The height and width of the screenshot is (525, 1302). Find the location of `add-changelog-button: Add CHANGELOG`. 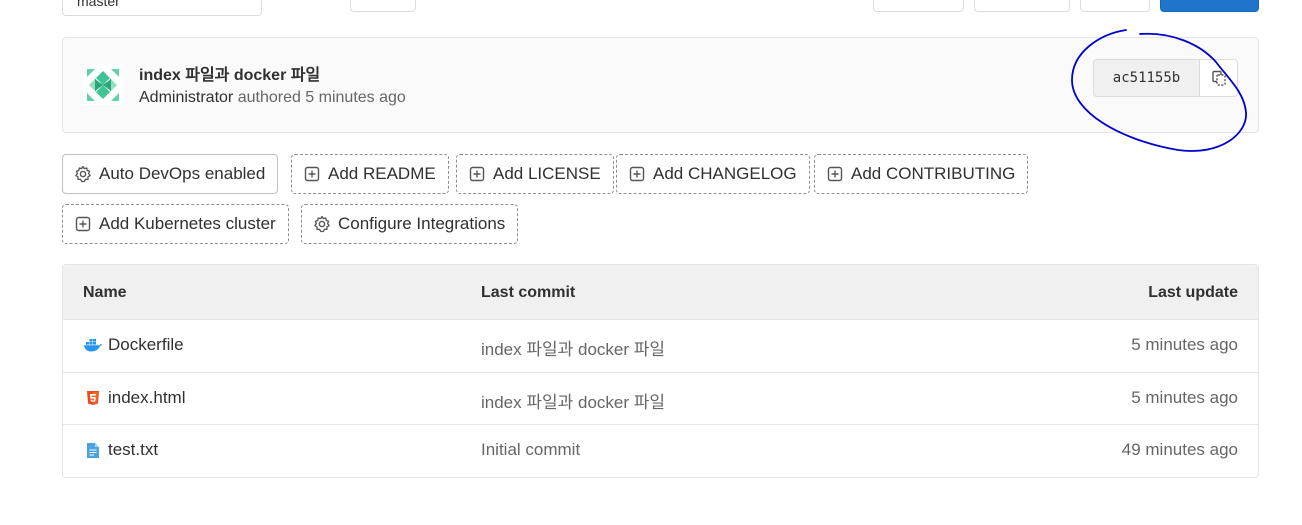

add-changelog-button: Add CHANGELOG is located at coordinates (713, 174).